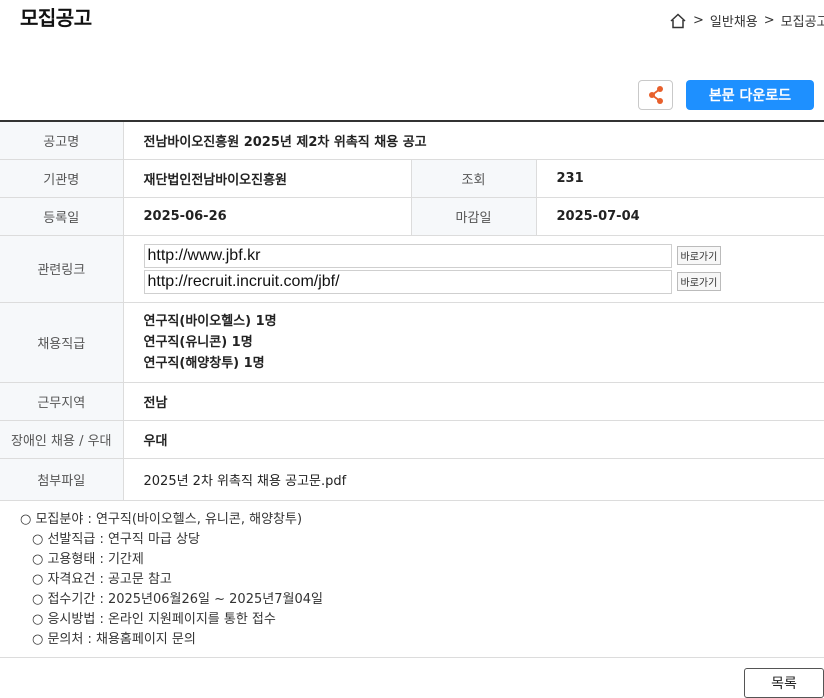 The height and width of the screenshot is (698, 824). I want to click on disabled-label: 장애인 채용 / 우대, so click(62, 439).